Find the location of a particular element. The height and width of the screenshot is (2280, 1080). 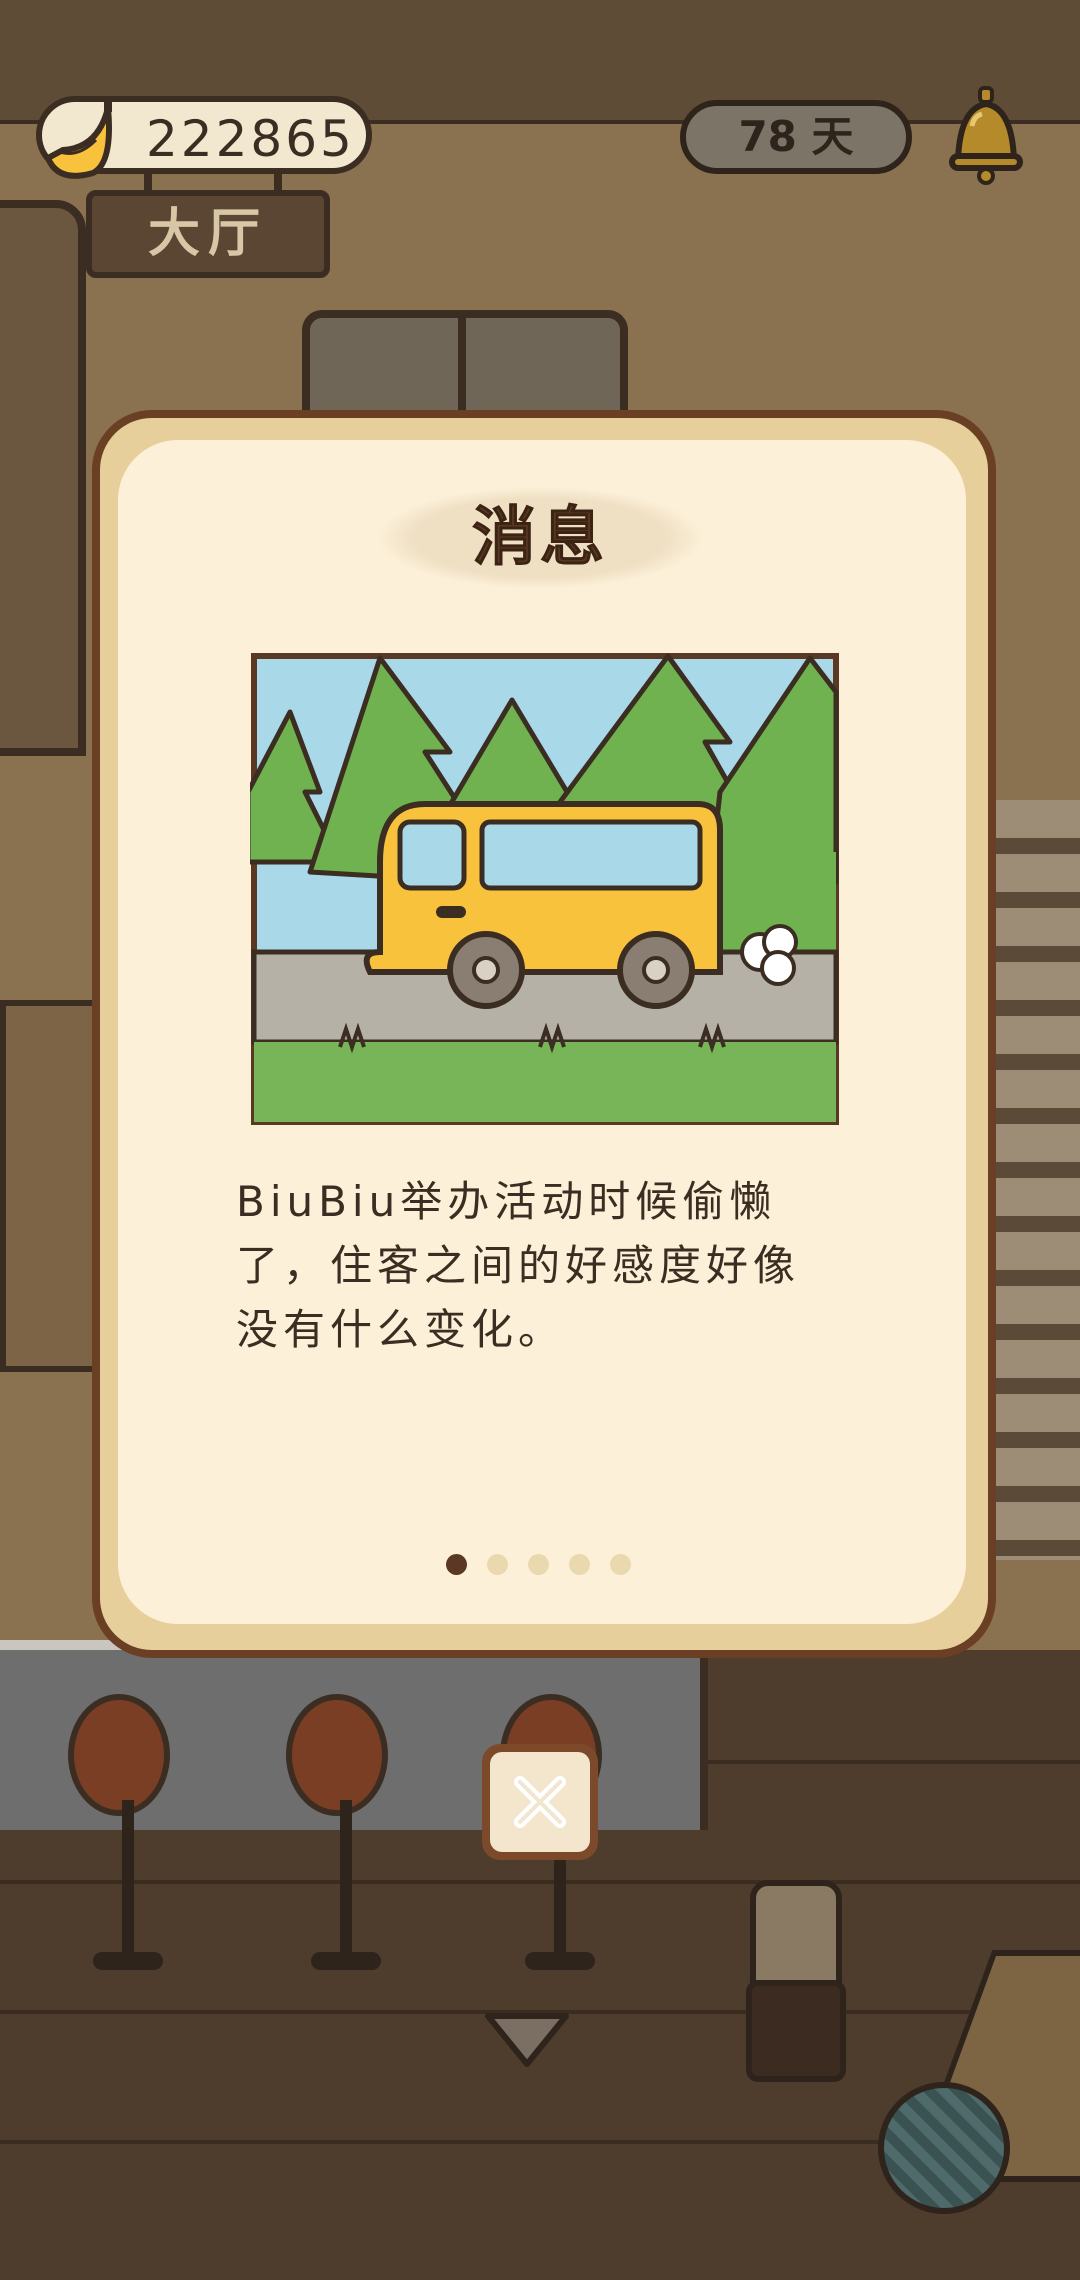

room-sign: 大厅 is located at coordinates (208, 223).